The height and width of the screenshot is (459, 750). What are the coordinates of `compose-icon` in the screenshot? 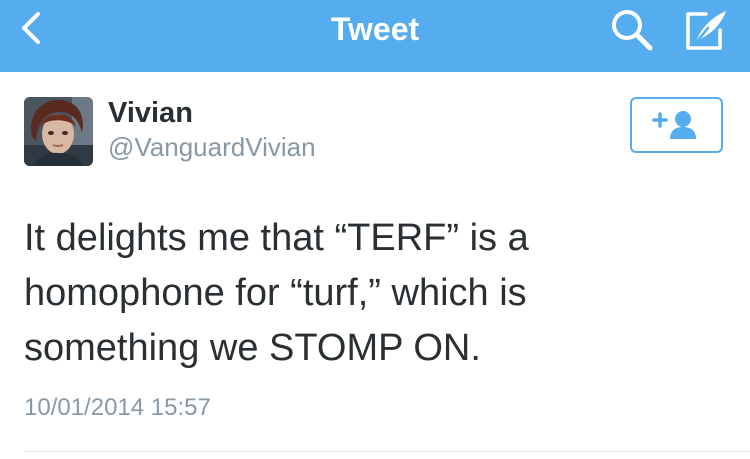 It's located at (706, 30).